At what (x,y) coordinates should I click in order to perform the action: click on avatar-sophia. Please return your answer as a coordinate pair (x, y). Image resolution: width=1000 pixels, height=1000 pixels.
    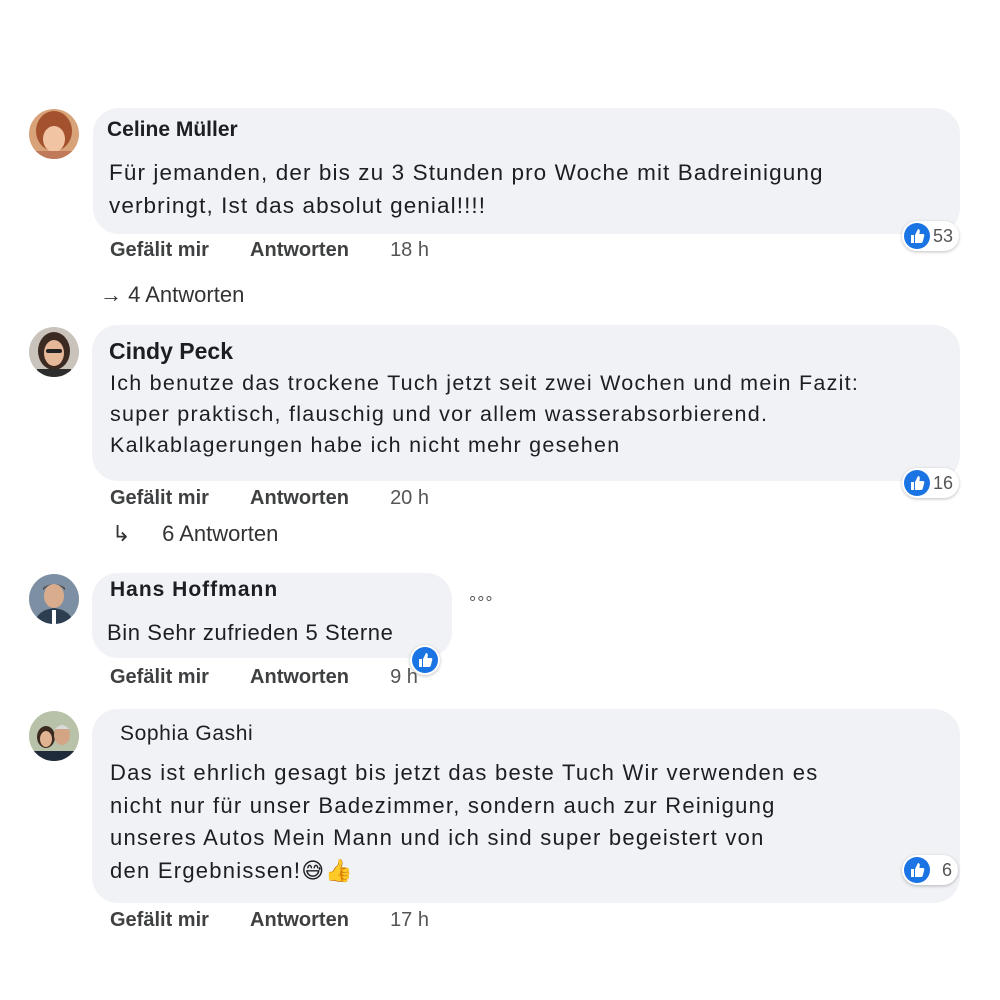
    Looking at the image, I should click on (54, 736).